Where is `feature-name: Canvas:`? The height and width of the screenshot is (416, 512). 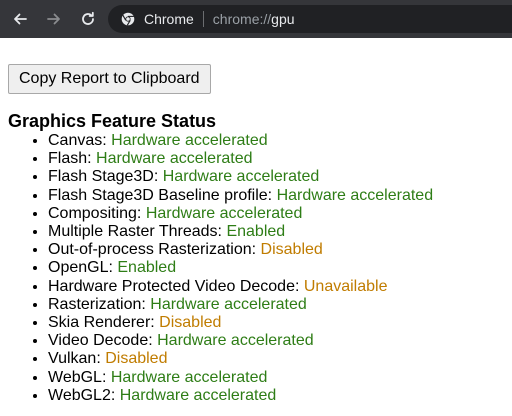 feature-name: Canvas: is located at coordinates (80, 140).